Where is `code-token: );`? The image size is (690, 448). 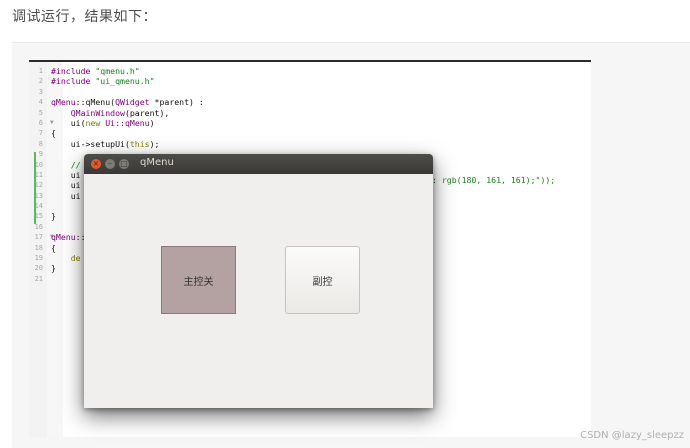 code-token: ); is located at coordinates (154, 143).